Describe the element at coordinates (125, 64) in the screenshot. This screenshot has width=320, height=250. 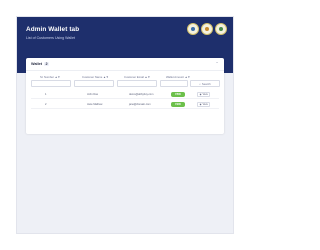
I see `wallet-card-header: Wallet 2 ⌃` at that location.